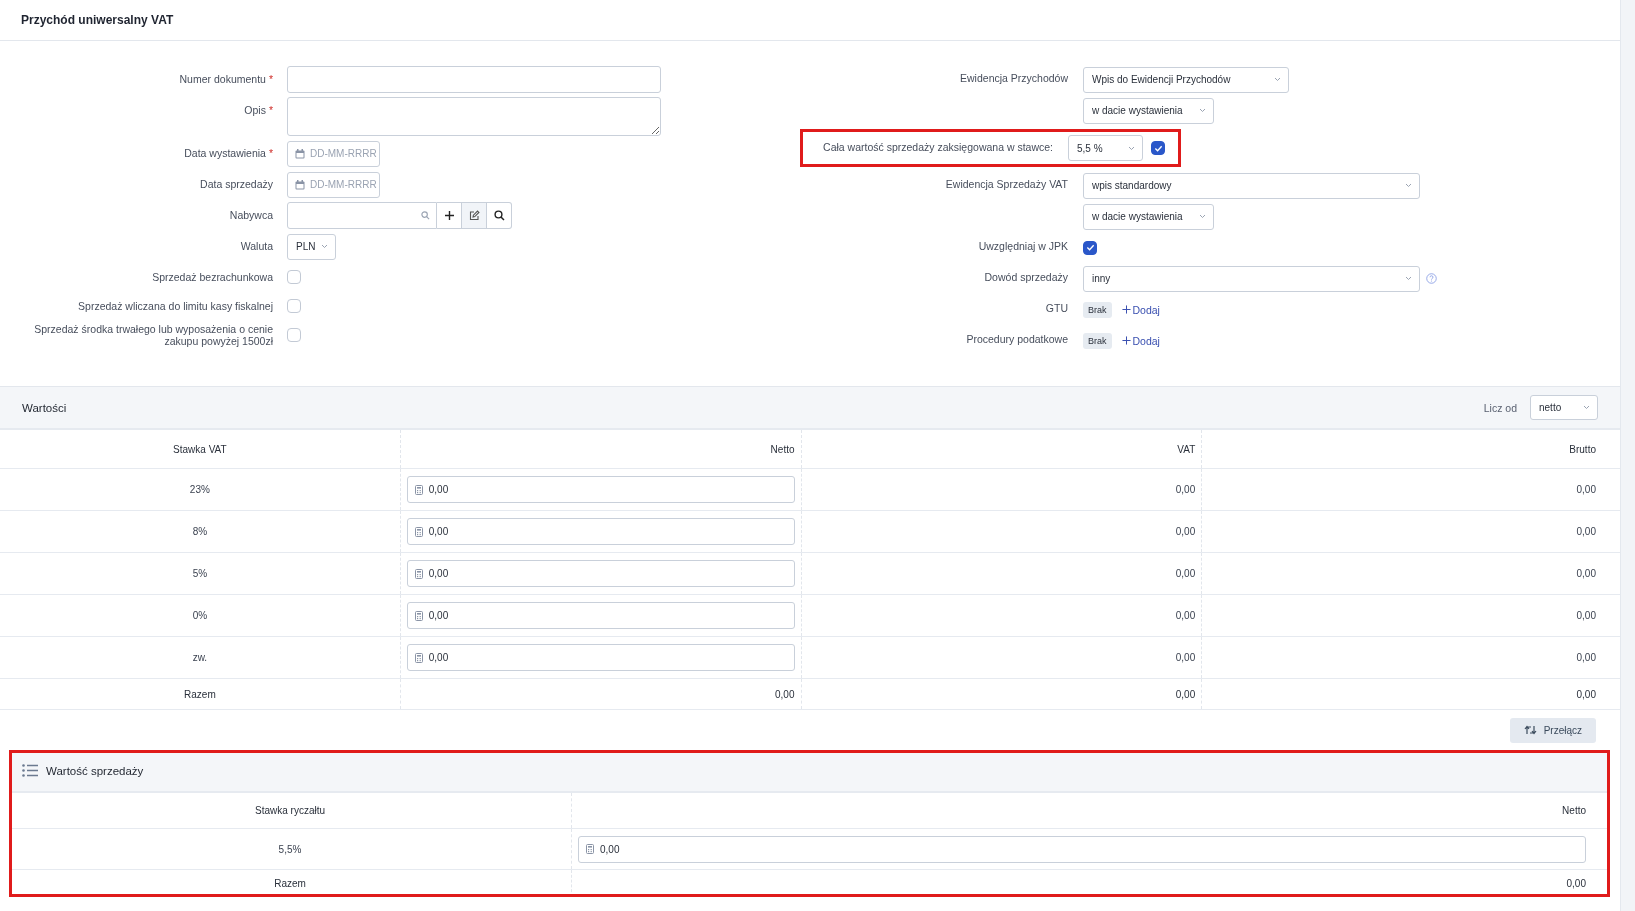  I want to click on page-title: Przychód uniwersalny VAT, so click(97, 20).